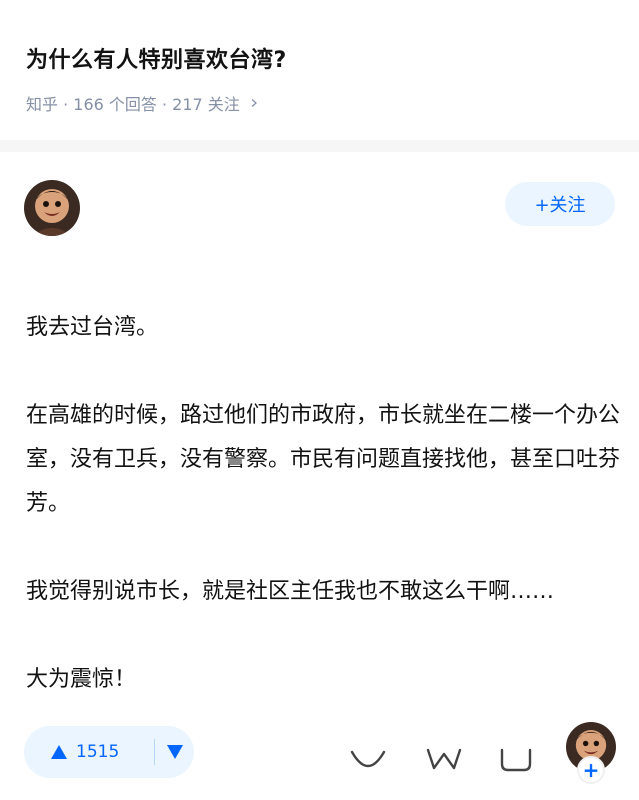  Describe the element at coordinates (98, 752) in the screenshot. I see `upvote-count: 1515` at that location.